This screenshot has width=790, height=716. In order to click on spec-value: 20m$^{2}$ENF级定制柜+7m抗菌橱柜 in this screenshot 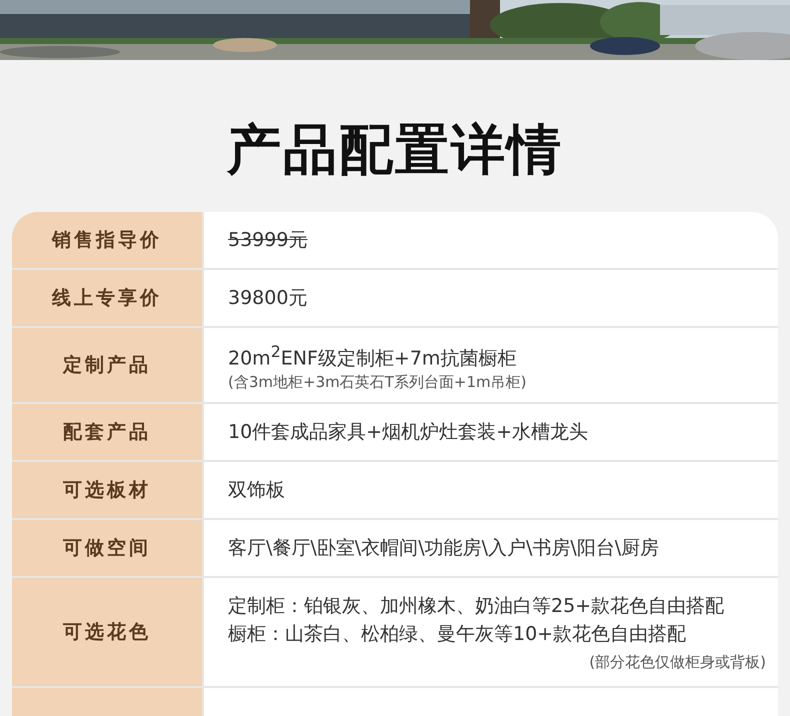, I will do `click(373, 356)`.